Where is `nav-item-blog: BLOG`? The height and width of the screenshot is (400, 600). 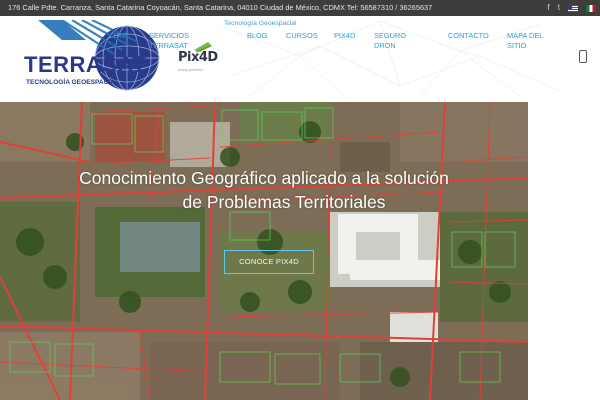 nav-item-blog: BLOG is located at coordinates (257, 36).